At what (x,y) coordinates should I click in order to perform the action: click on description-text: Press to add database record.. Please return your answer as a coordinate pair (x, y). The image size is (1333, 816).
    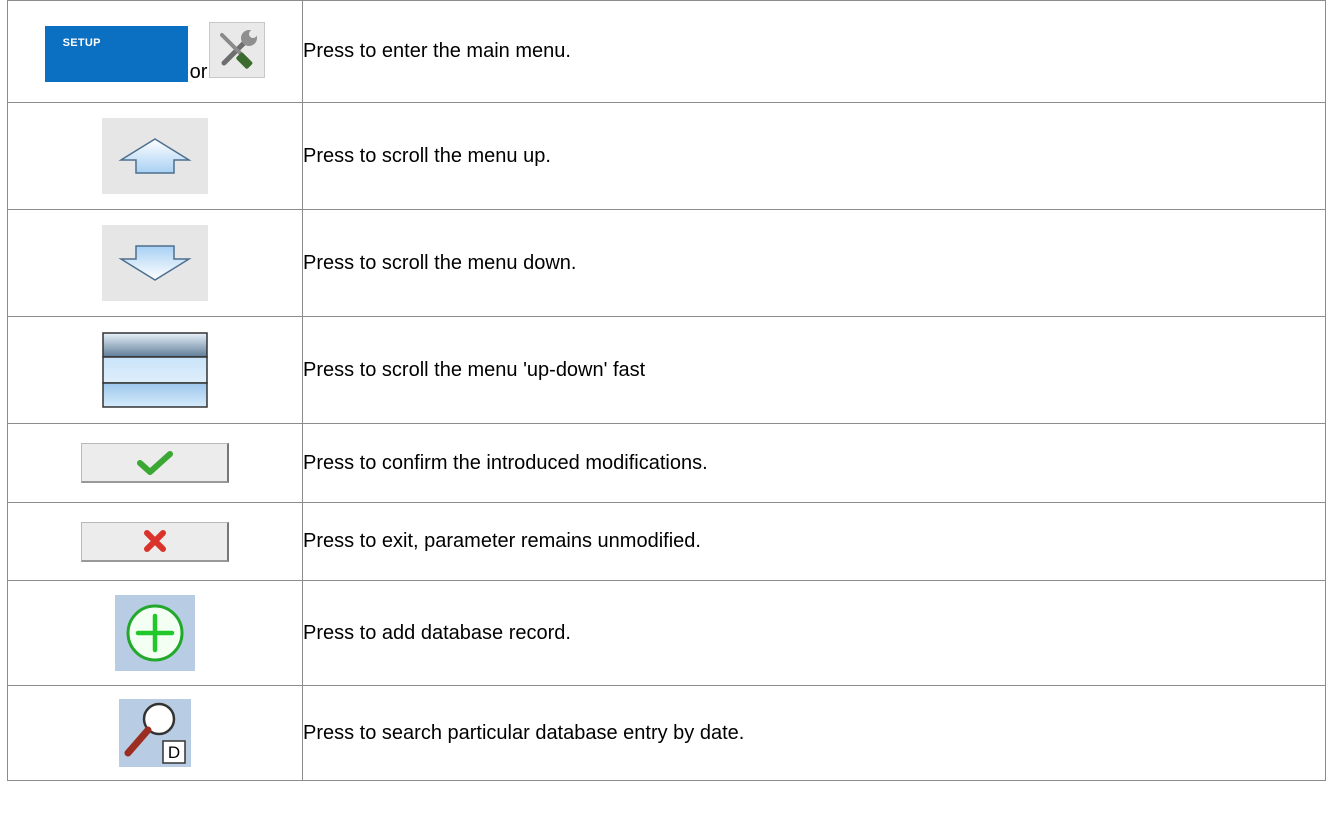
    Looking at the image, I should click on (814, 633).